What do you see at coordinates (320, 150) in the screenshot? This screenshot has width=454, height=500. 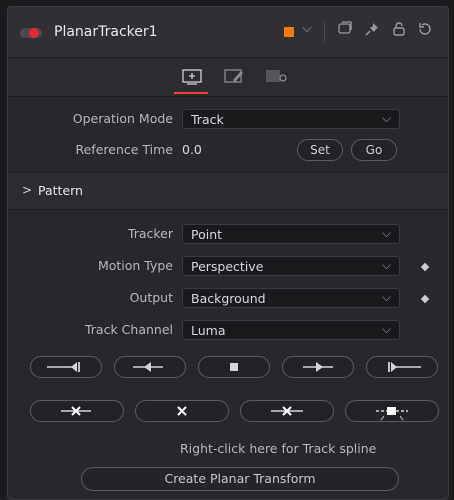 I see `set-button: Set` at bounding box center [320, 150].